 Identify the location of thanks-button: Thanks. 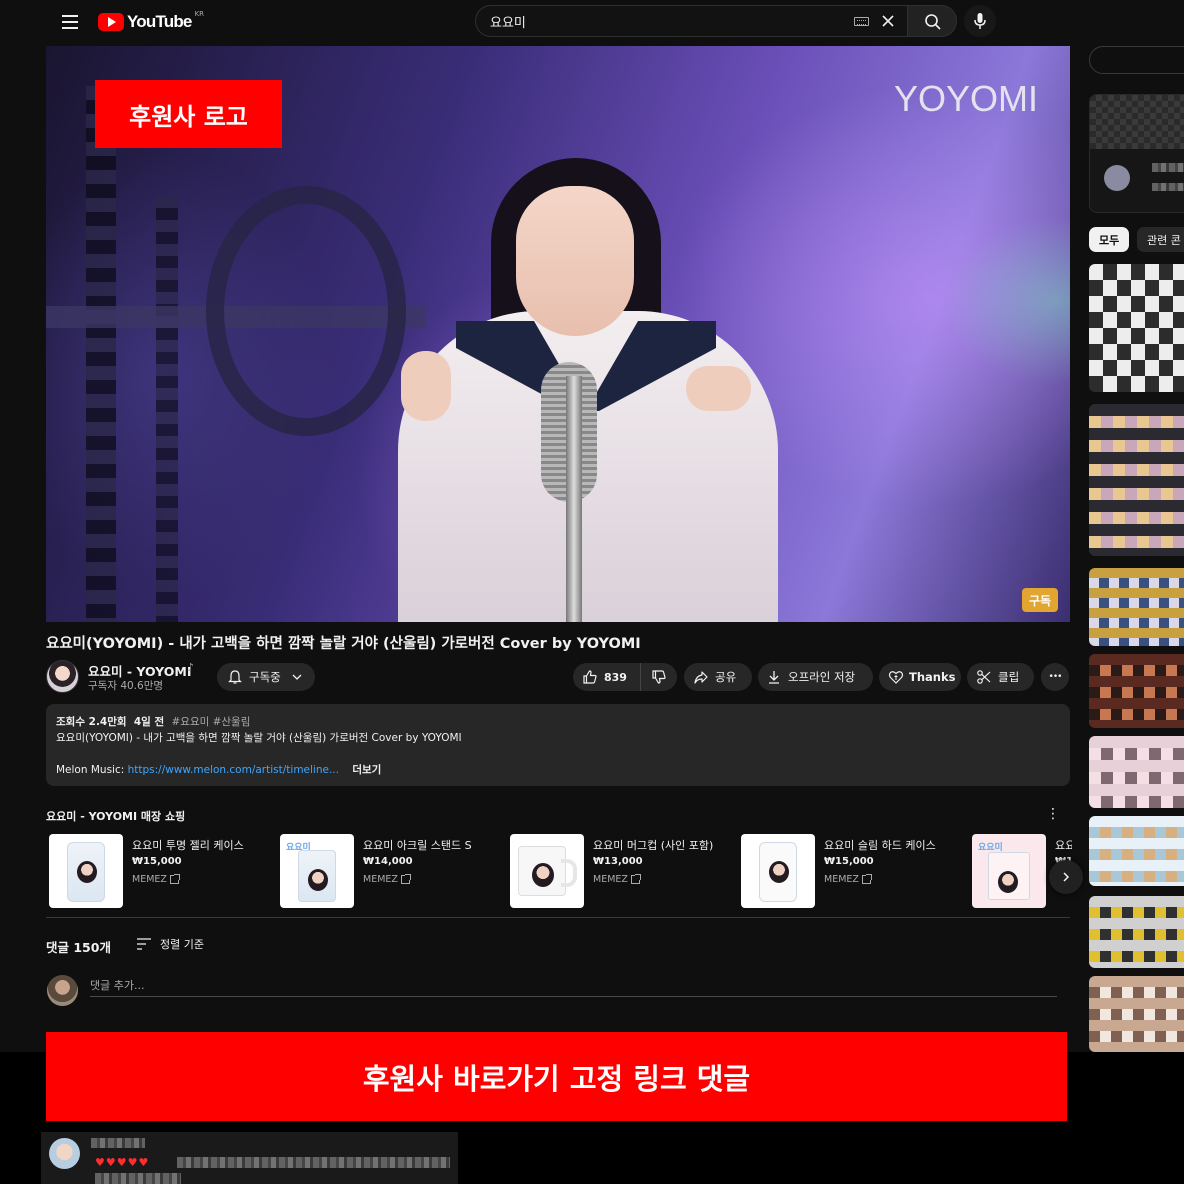
(920, 677).